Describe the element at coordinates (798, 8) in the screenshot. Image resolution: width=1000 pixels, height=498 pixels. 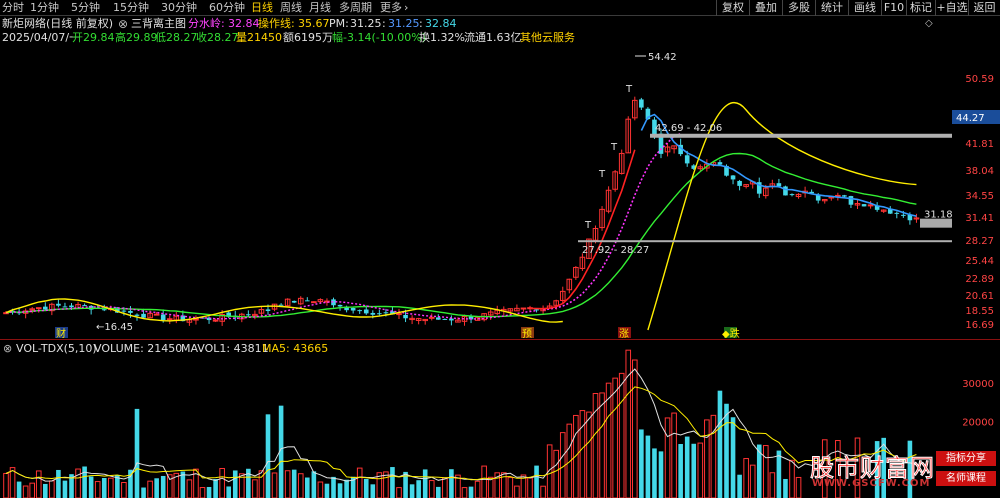
I see `multi-stock-button: 多股` at that location.